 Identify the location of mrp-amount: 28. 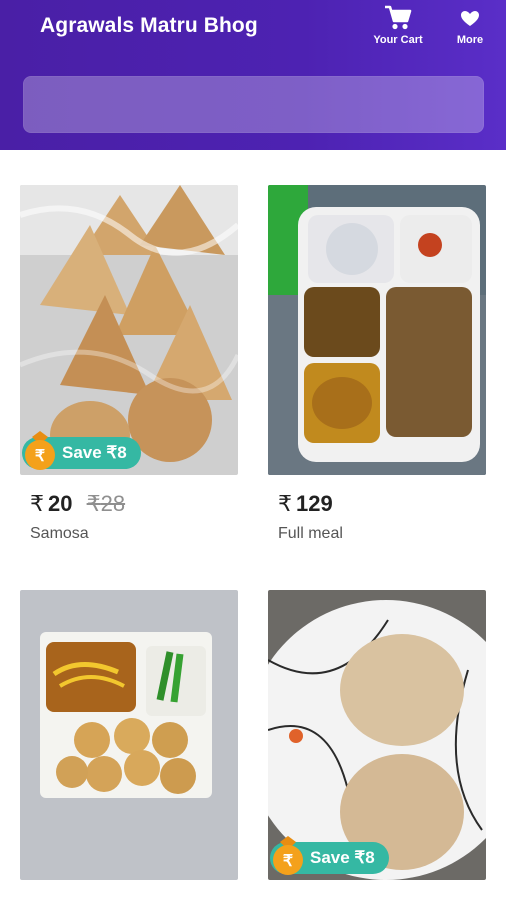
(113, 503).